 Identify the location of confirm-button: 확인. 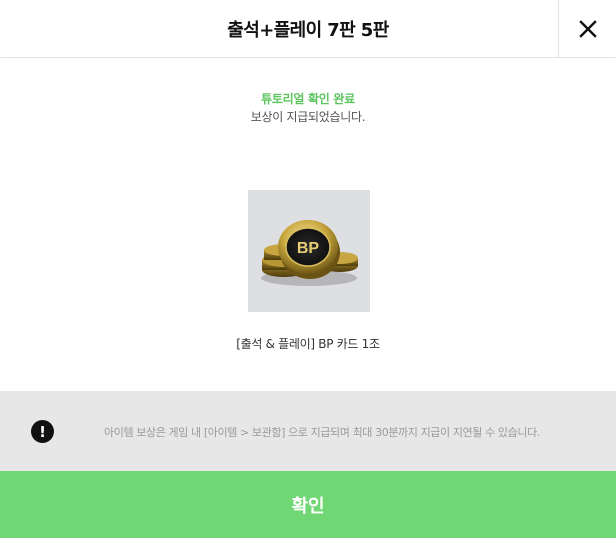
(308, 504).